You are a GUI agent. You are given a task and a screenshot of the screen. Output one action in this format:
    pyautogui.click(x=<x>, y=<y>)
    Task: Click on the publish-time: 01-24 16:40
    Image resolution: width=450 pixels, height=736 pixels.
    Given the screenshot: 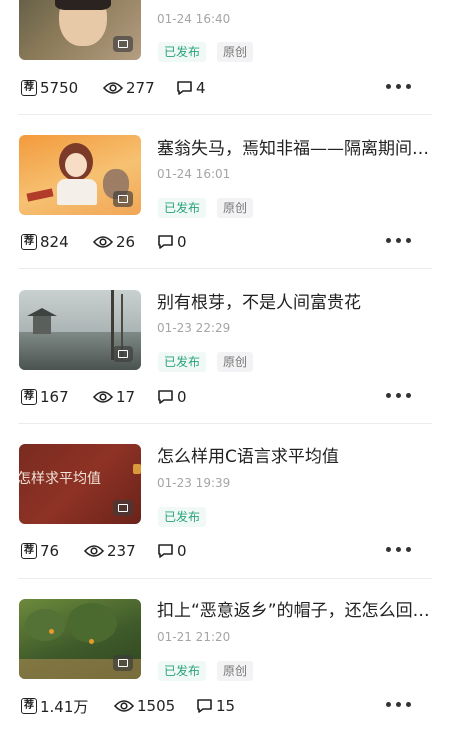 What is the action you would take?
    pyautogui.click(x=194, y=19)
    